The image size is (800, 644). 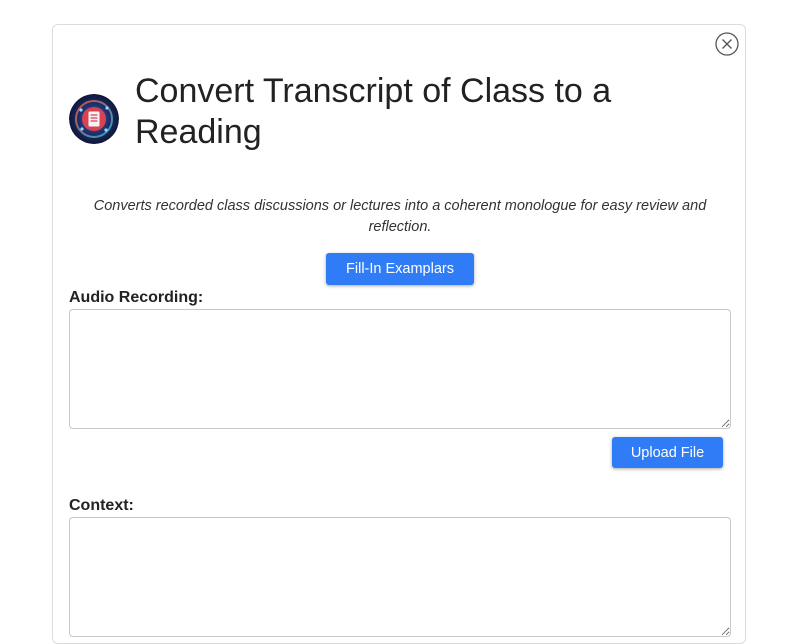 What do you see at coordinates (400, 269) in the screenshot?
I see `fill-in-examplars-button: Fill-In Examplars` at bounding box center [400, 269].